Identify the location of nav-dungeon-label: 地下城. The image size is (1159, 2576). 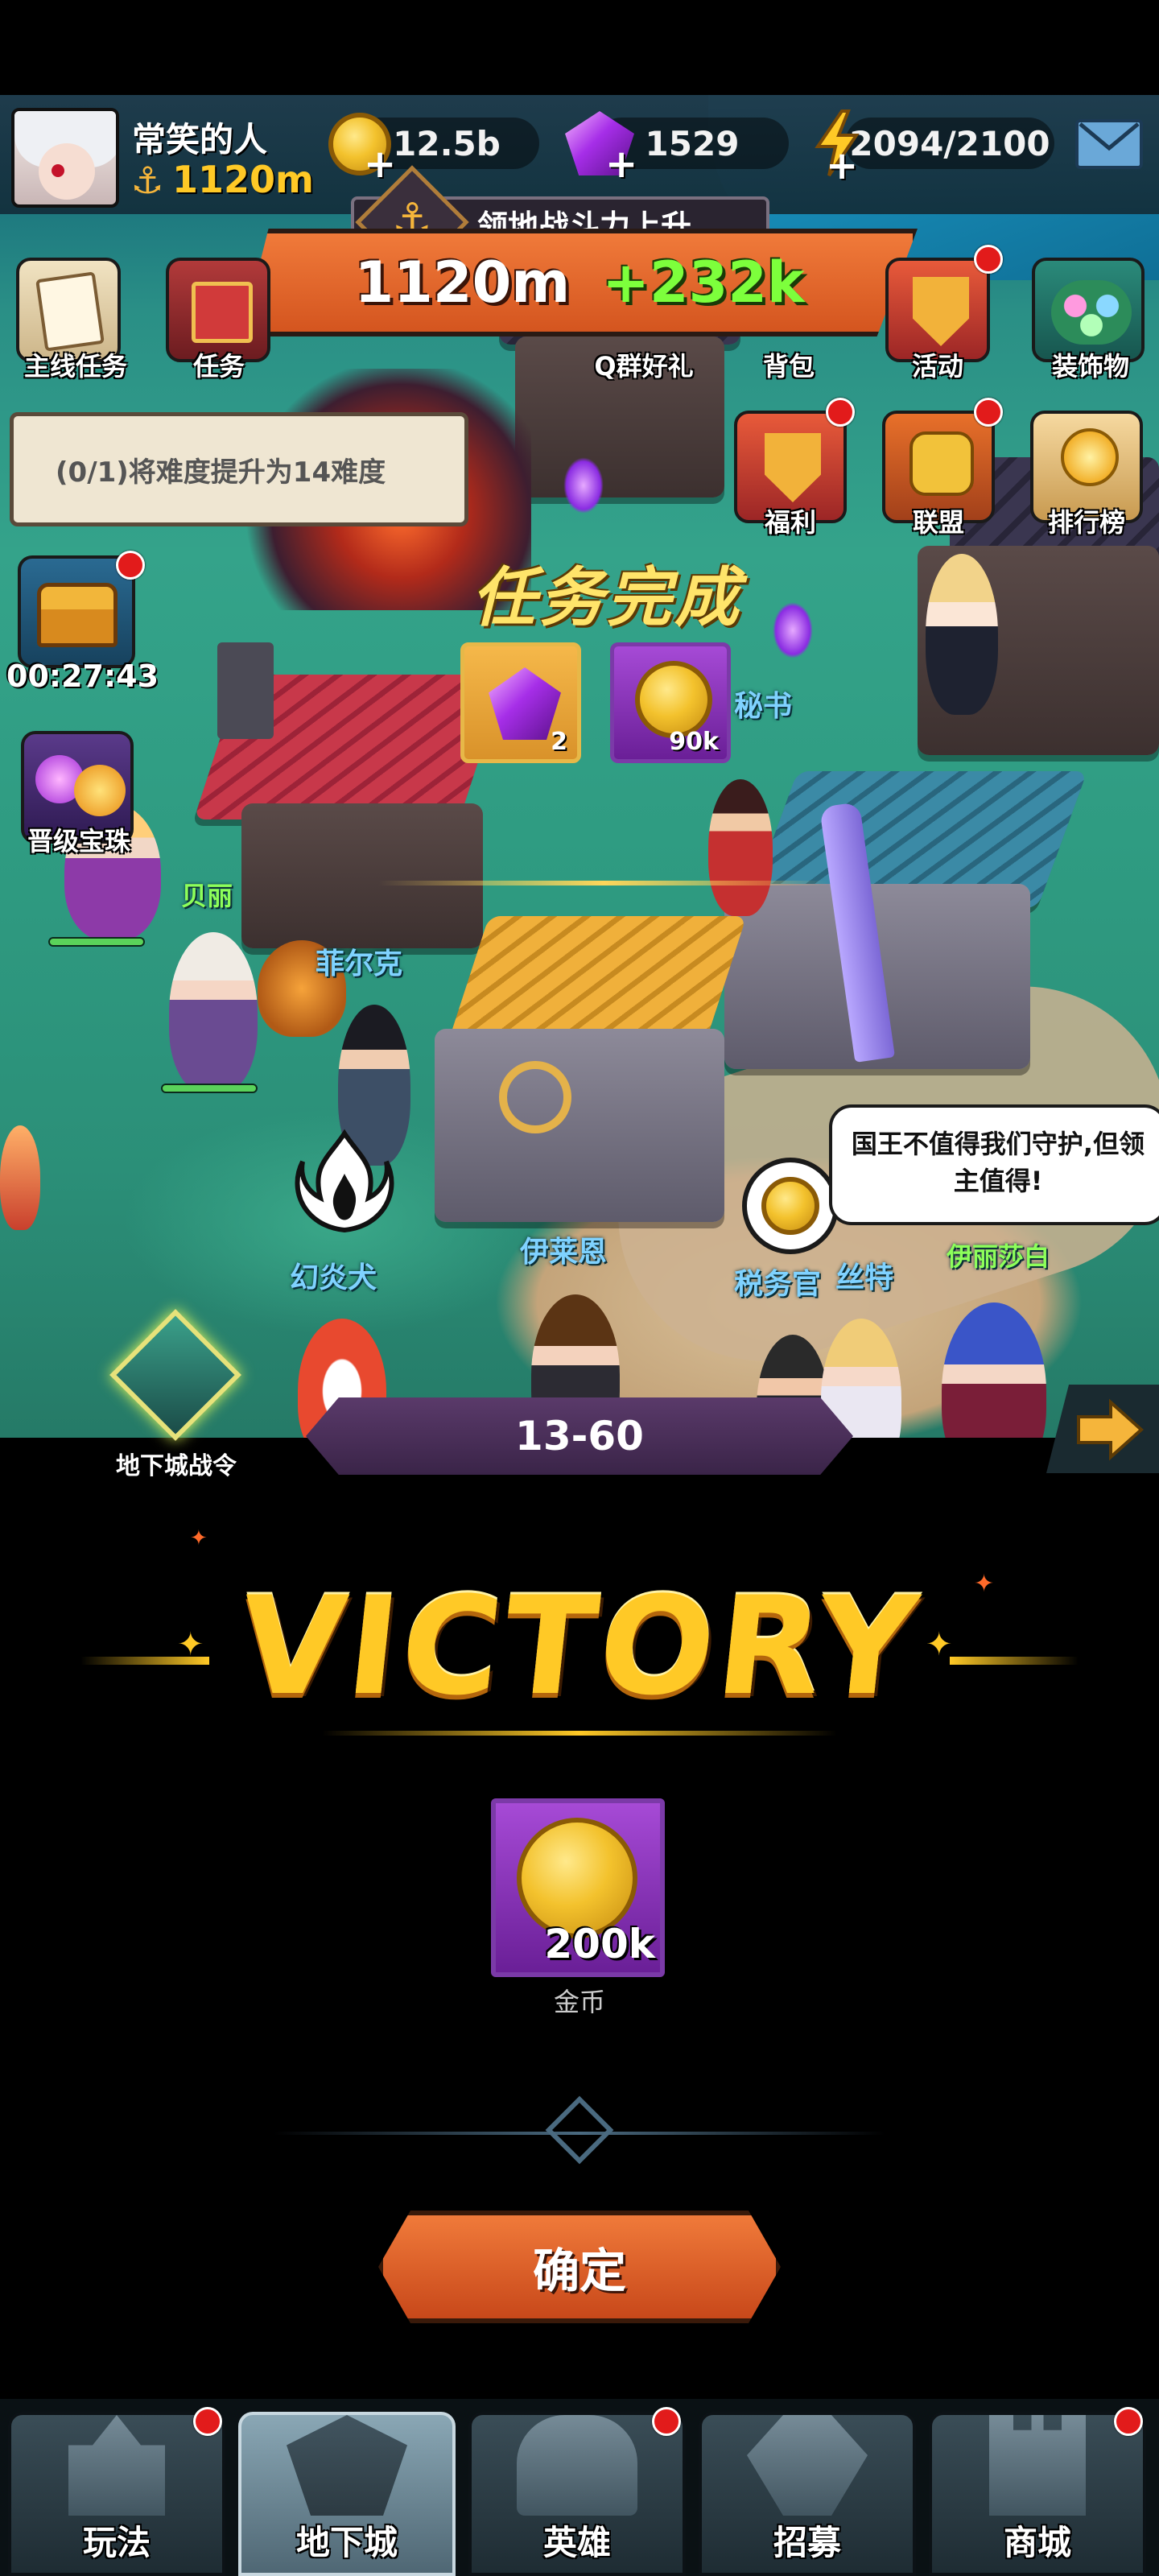
(346, 2542).